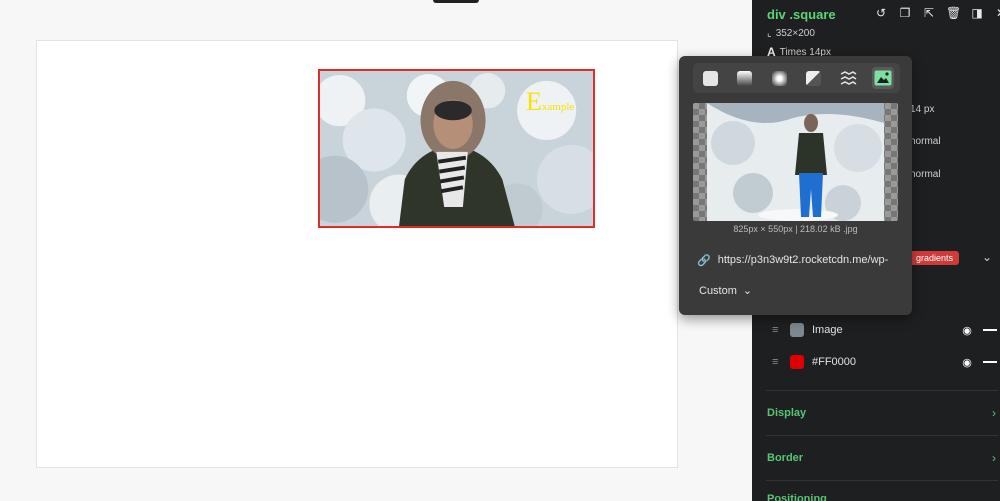 The height and width of the screenshot is (501, 1000). What do you see at coordinates (881, 13) in the screenshot?
I see `undo-icon: ↺` at bounding box center [881, 13].